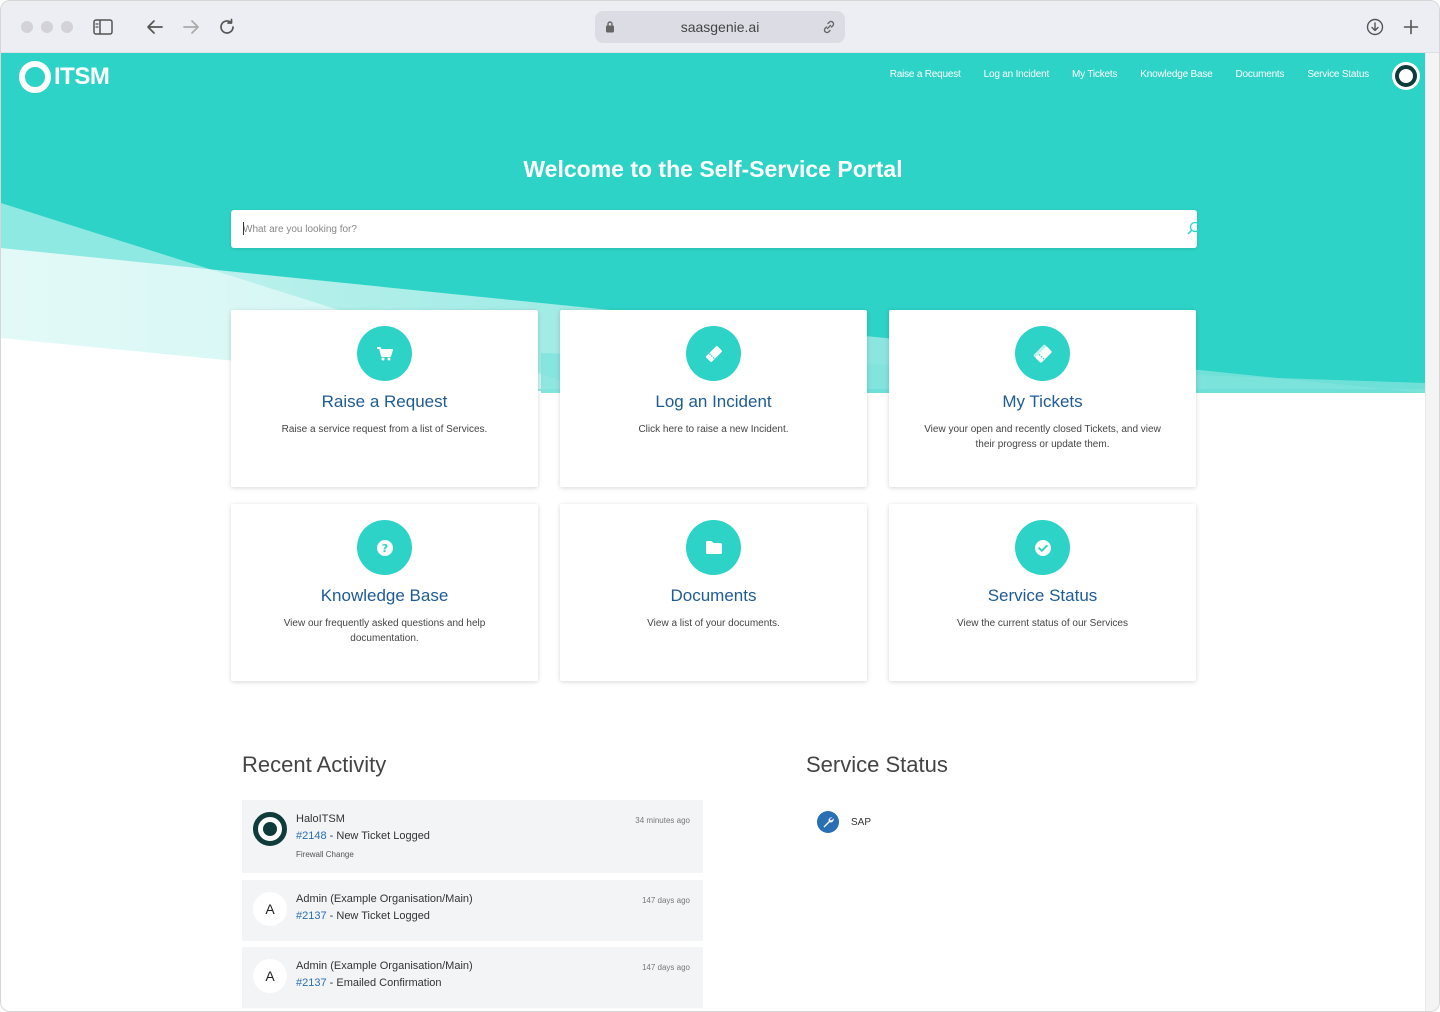 The width and height of the screenshot is (1440, 1012). Describe the element at coordinates (877, 764) in the screenshot. I see `service-status-title: Service Status` at that location.